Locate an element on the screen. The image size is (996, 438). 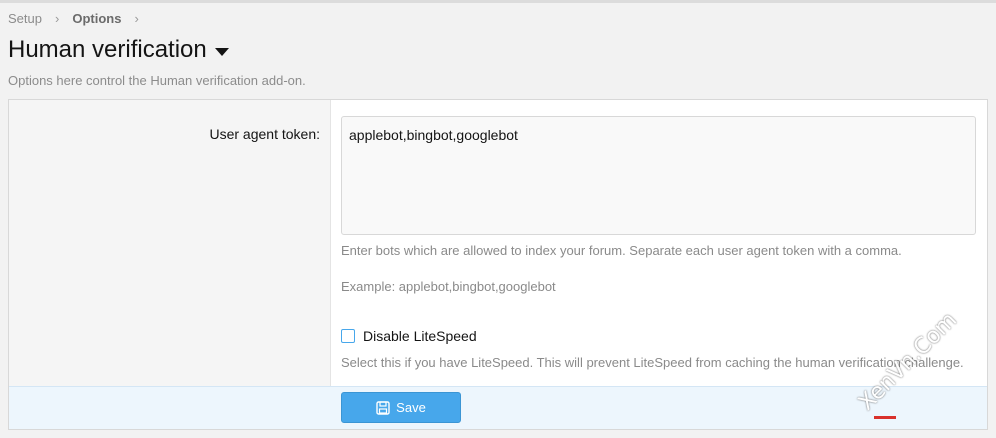
breadcrumb-setup: Setup is located at coordinates (25, 18).